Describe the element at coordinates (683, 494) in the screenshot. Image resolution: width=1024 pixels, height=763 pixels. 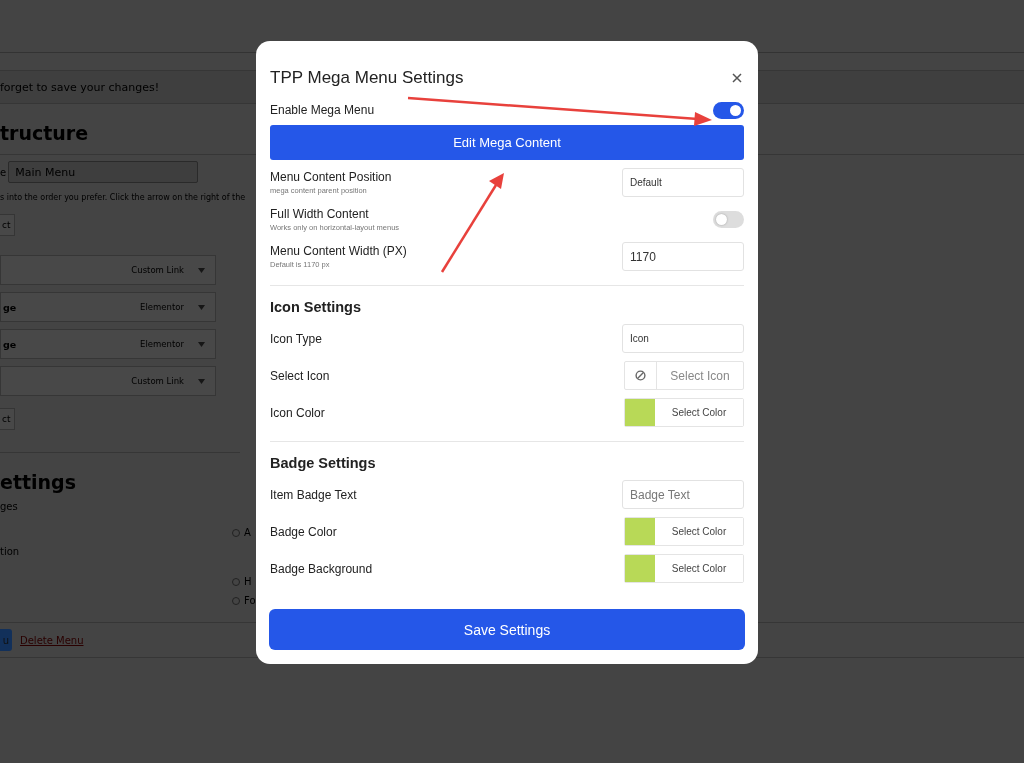
I see `input-field: Badge Text` at that location.